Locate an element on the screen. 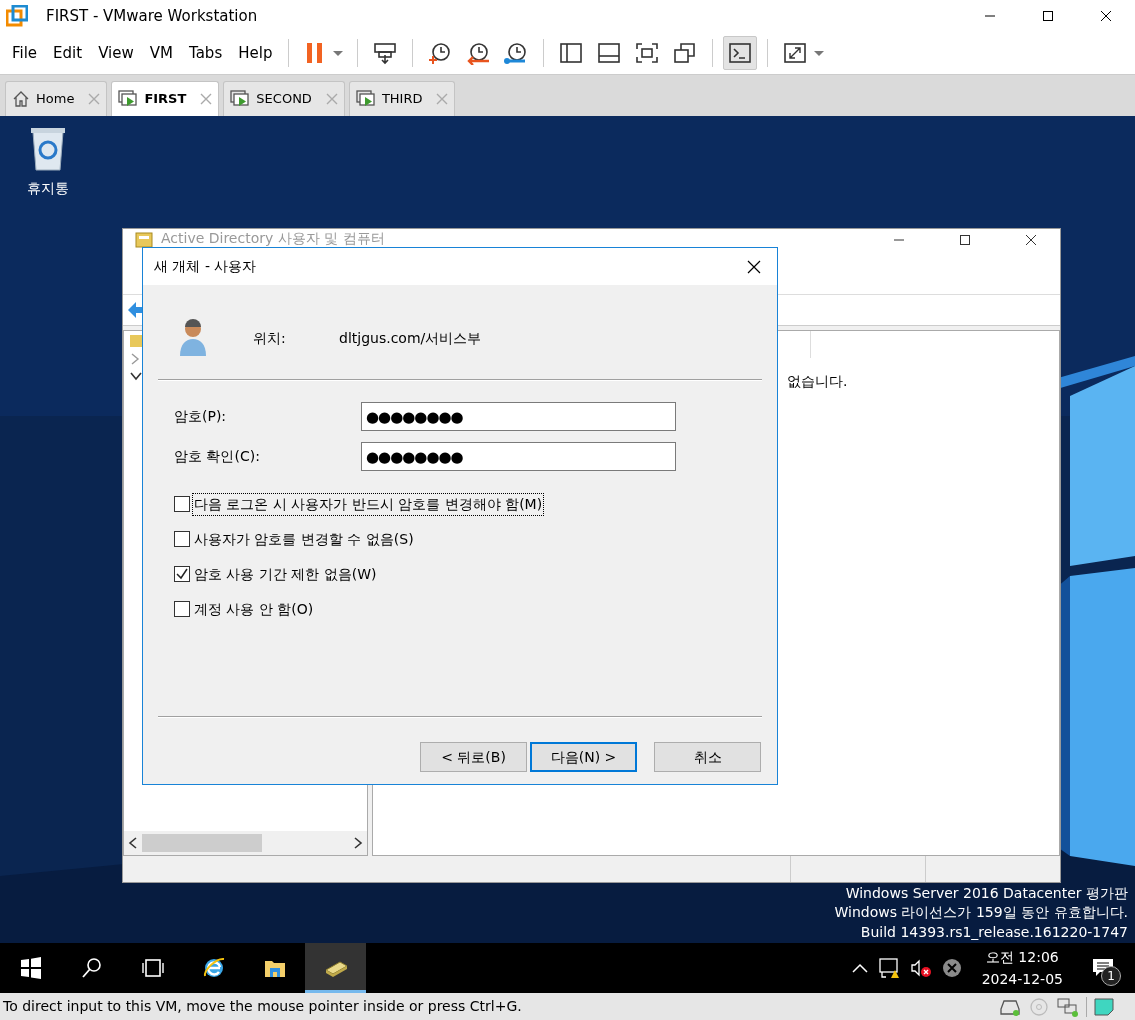  vm-tab: SECOND is located at coordinates (284, 98).